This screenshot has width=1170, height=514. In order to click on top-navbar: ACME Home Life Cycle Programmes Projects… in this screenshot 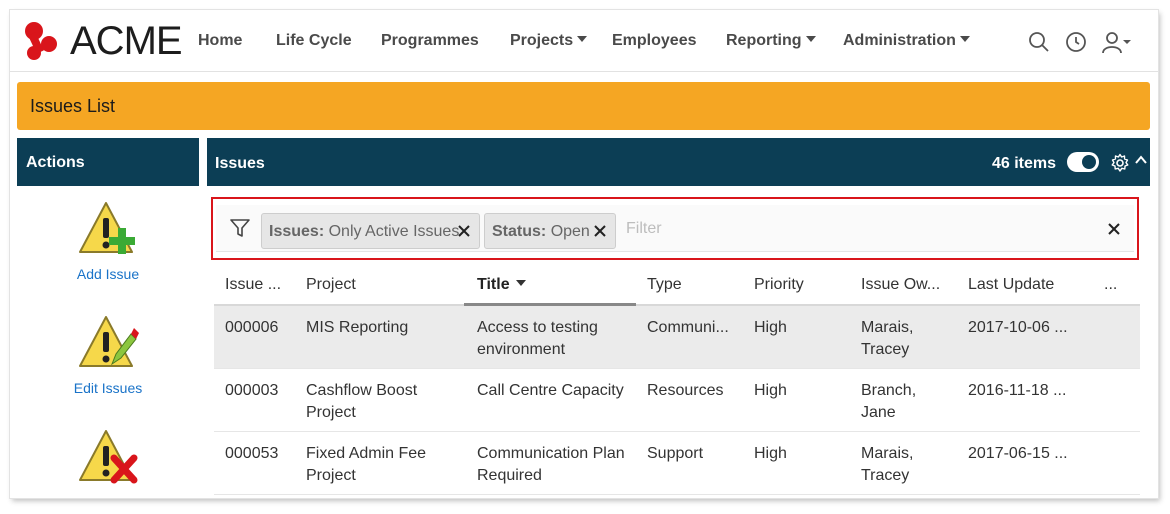, I will do `click(584, 41)`.